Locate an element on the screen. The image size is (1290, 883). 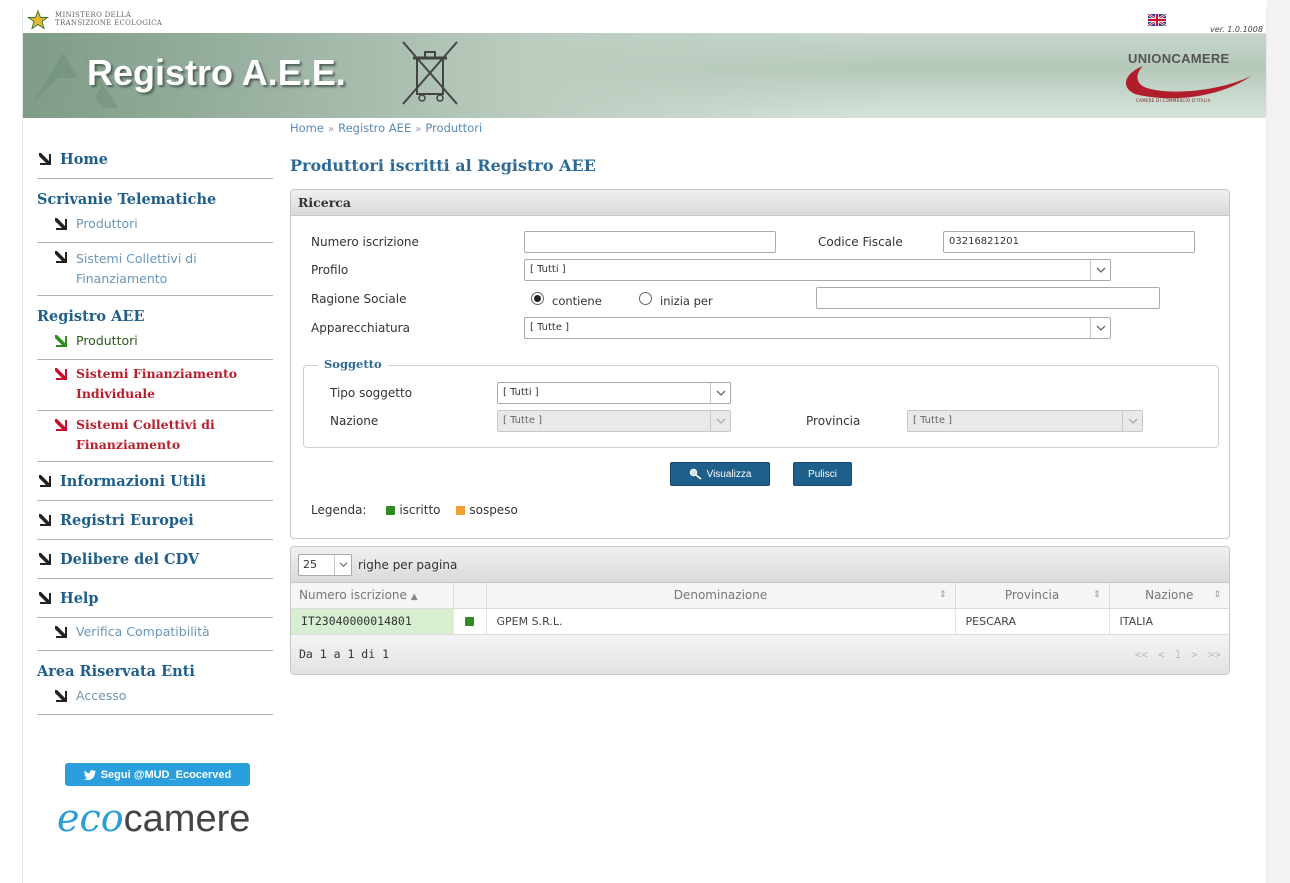
pager-page: 1 is located at coordinates (1178, 654).